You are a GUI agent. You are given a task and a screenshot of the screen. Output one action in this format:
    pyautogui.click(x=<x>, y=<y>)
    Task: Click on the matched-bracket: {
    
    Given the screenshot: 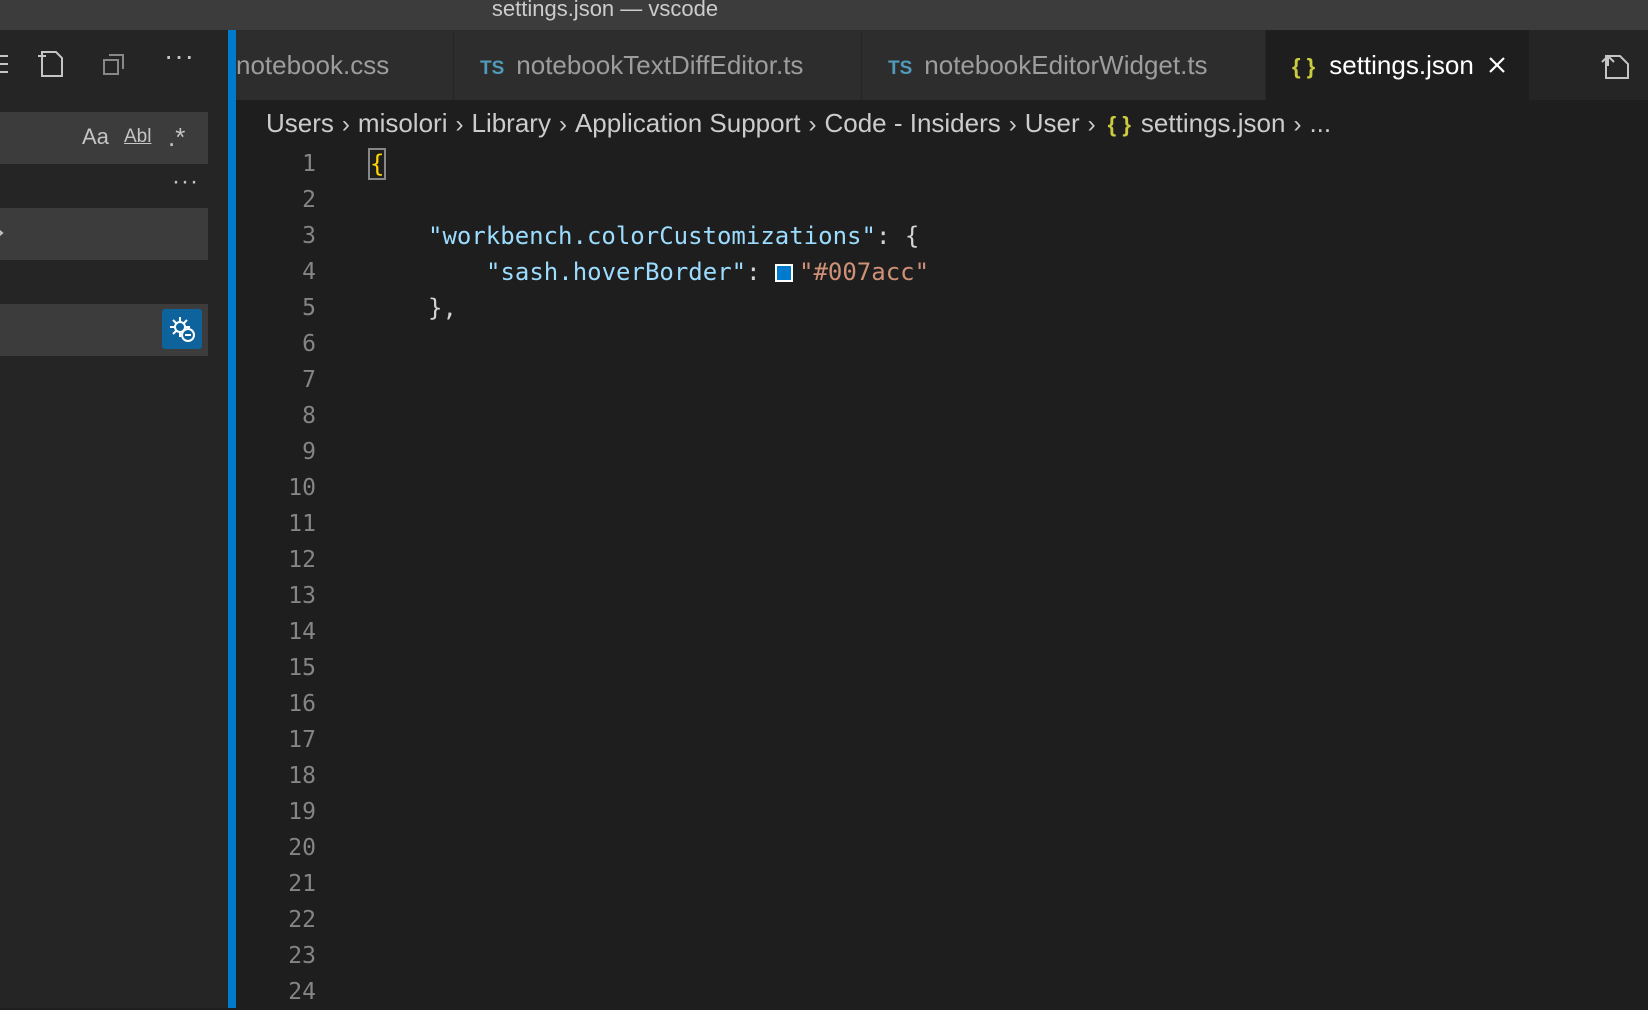 What is the action you would take?
    pyautogui.click(x=377, y=164)
    